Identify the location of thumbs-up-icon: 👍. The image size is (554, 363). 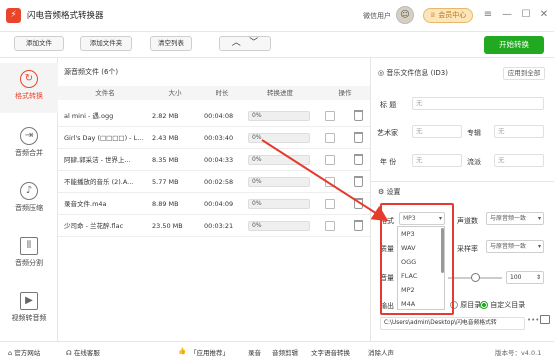
(182, 351).